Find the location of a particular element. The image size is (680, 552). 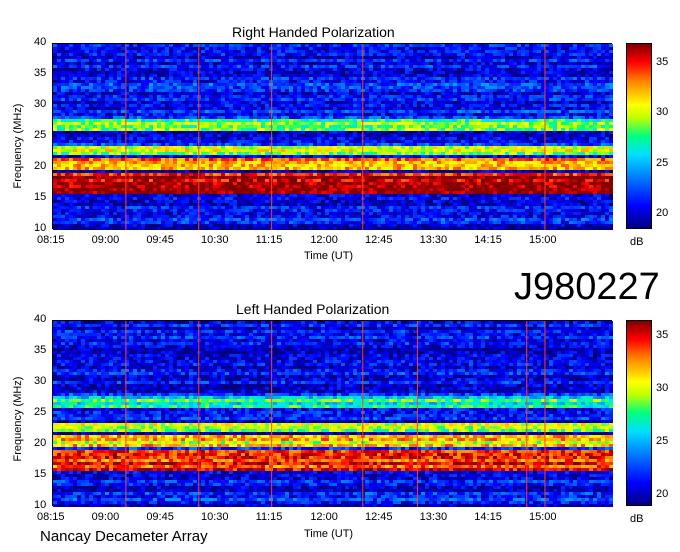

top-colorbar is located at coordinates (639, 136).